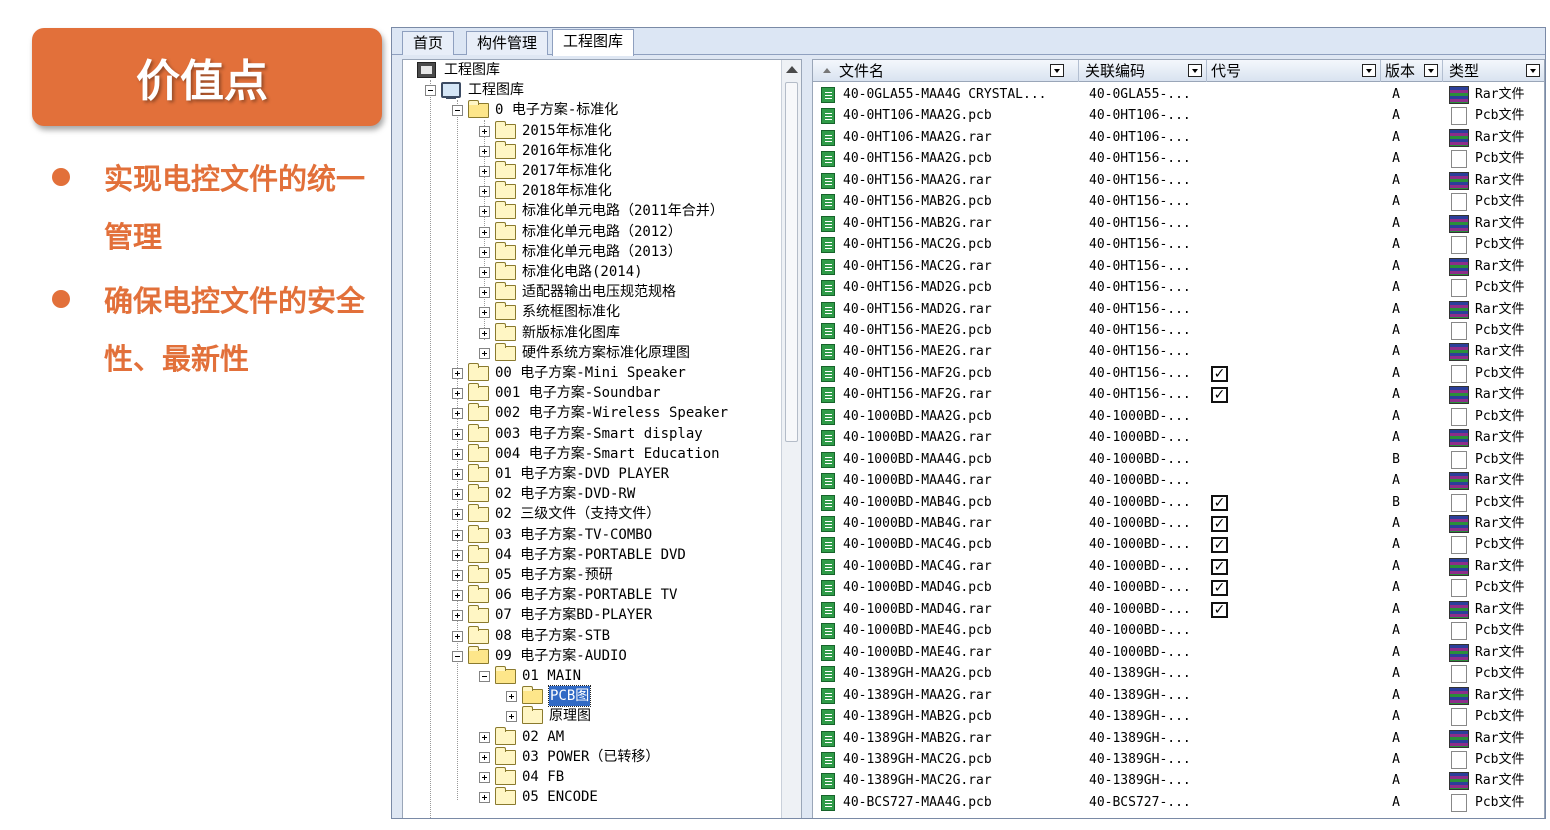 This screenshot has height=830, width=1550. What do you see at coordinates (507, 43) in the screenshot?
I see `tab-component-management: 构件管理` at bounding box center [507, 43].